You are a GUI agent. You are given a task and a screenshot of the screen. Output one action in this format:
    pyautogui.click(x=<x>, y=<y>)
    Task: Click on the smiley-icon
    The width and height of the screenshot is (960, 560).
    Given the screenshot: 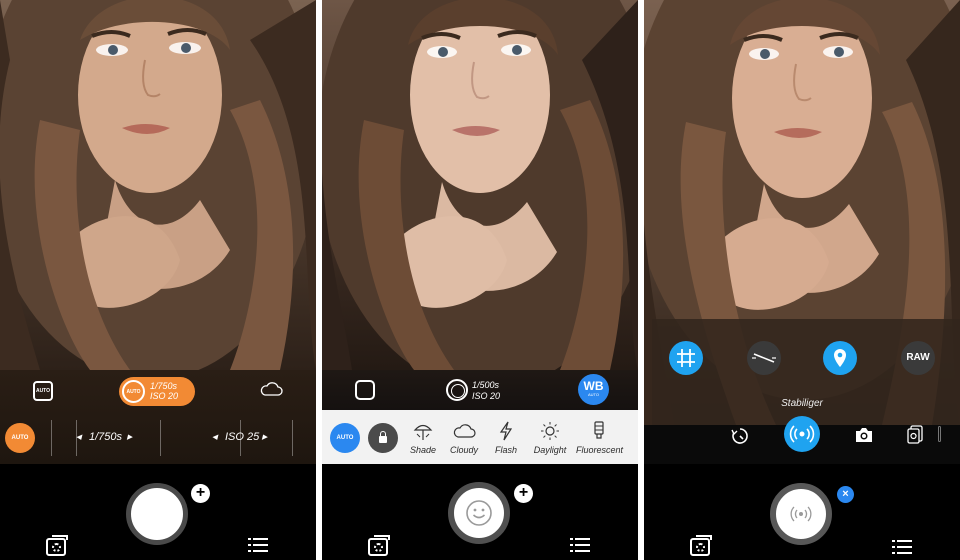 What is the action you would take?
    pyautogui.click(x=479, y=513)
    